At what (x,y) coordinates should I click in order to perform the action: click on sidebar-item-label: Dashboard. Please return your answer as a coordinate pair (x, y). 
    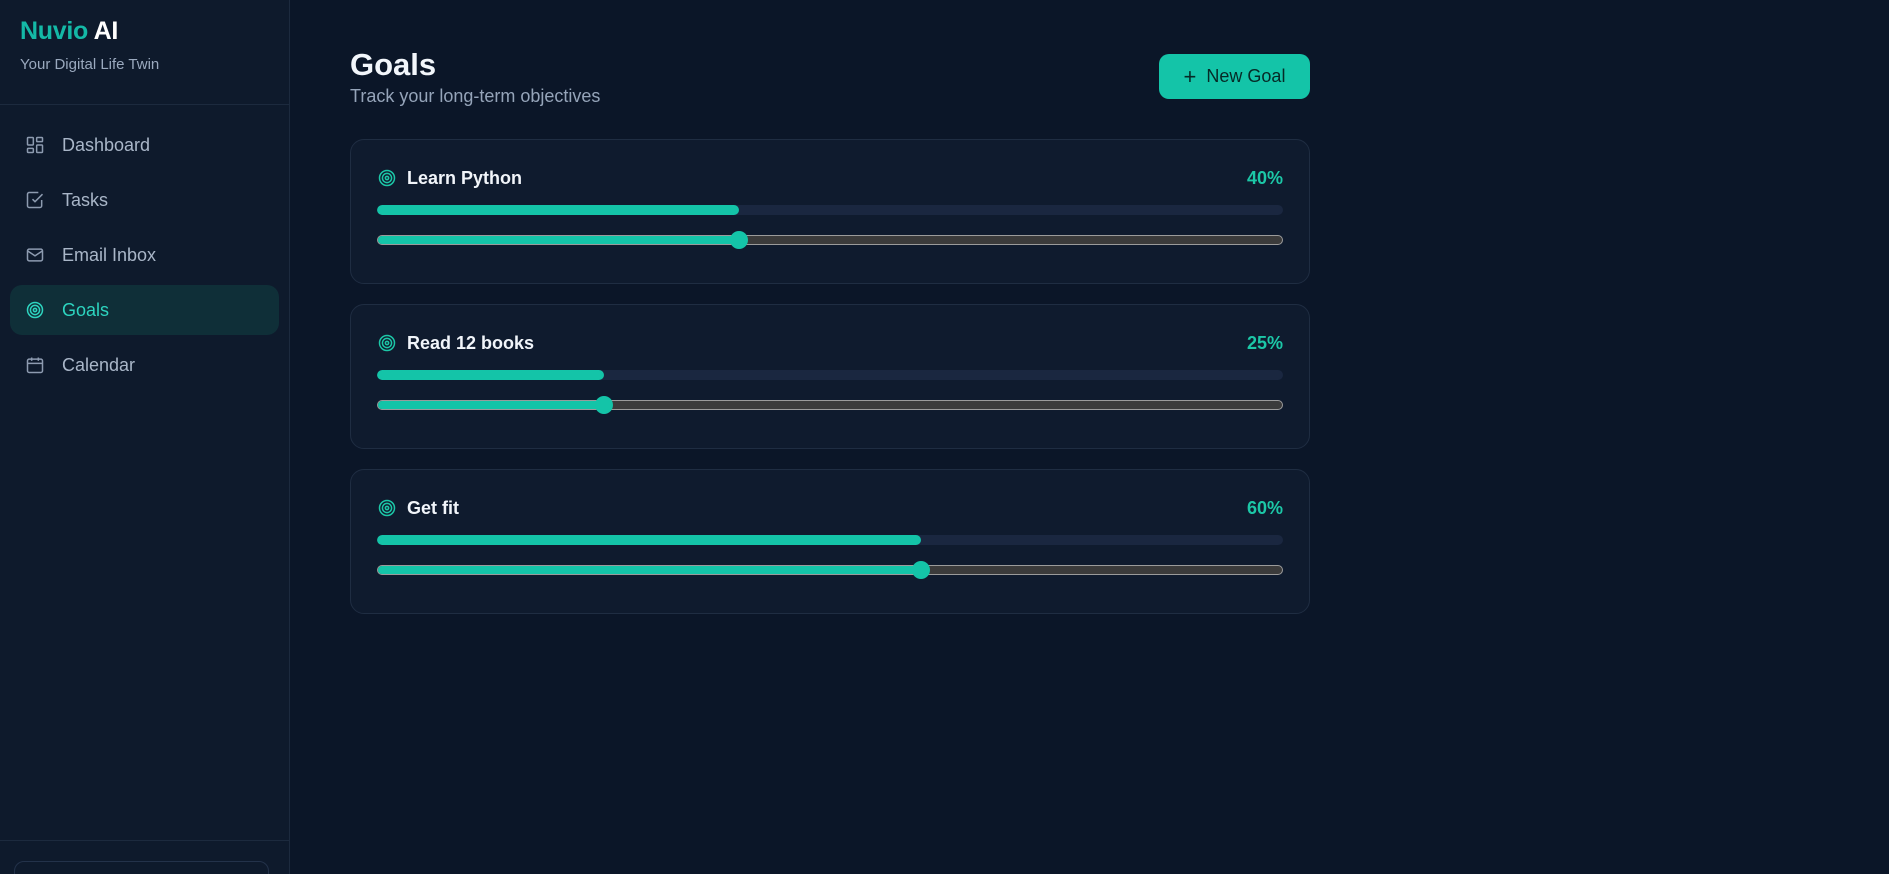
    Looking at the image, I should click on (106, 144).